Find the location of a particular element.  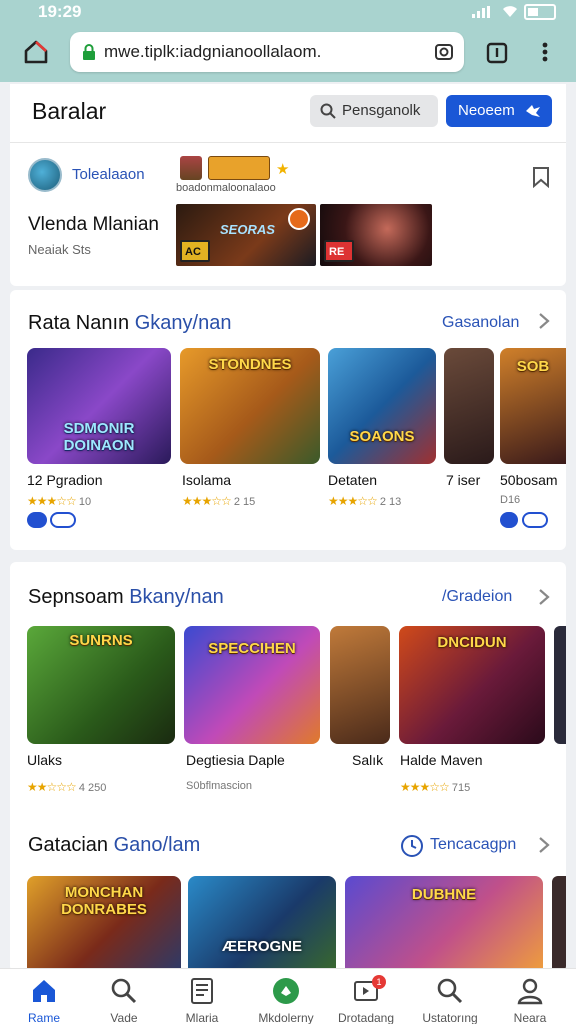

nav-label: Rame is located at coordinates (43, 1017).